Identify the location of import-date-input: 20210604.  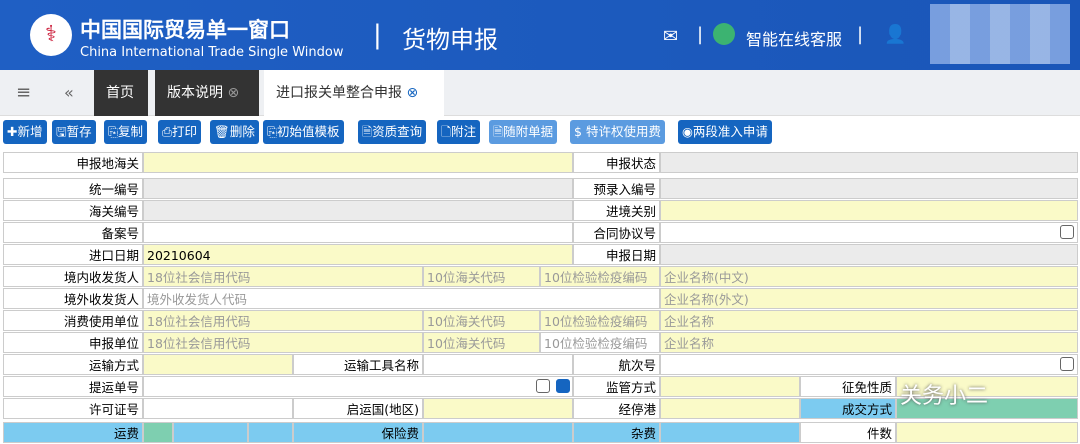
(358, 254).